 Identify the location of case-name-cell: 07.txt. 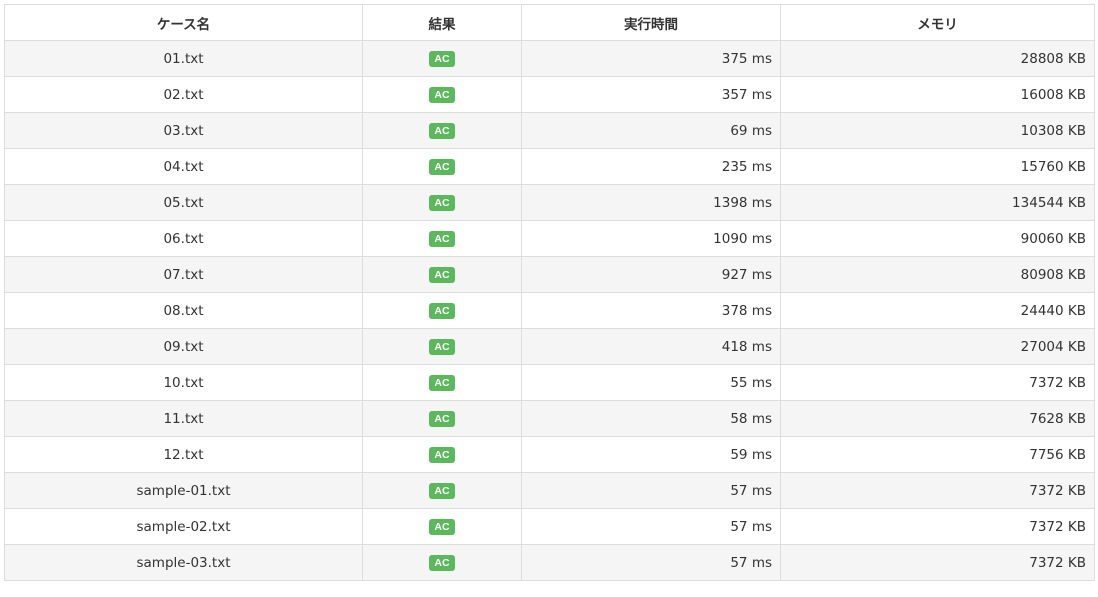
(183, 274).